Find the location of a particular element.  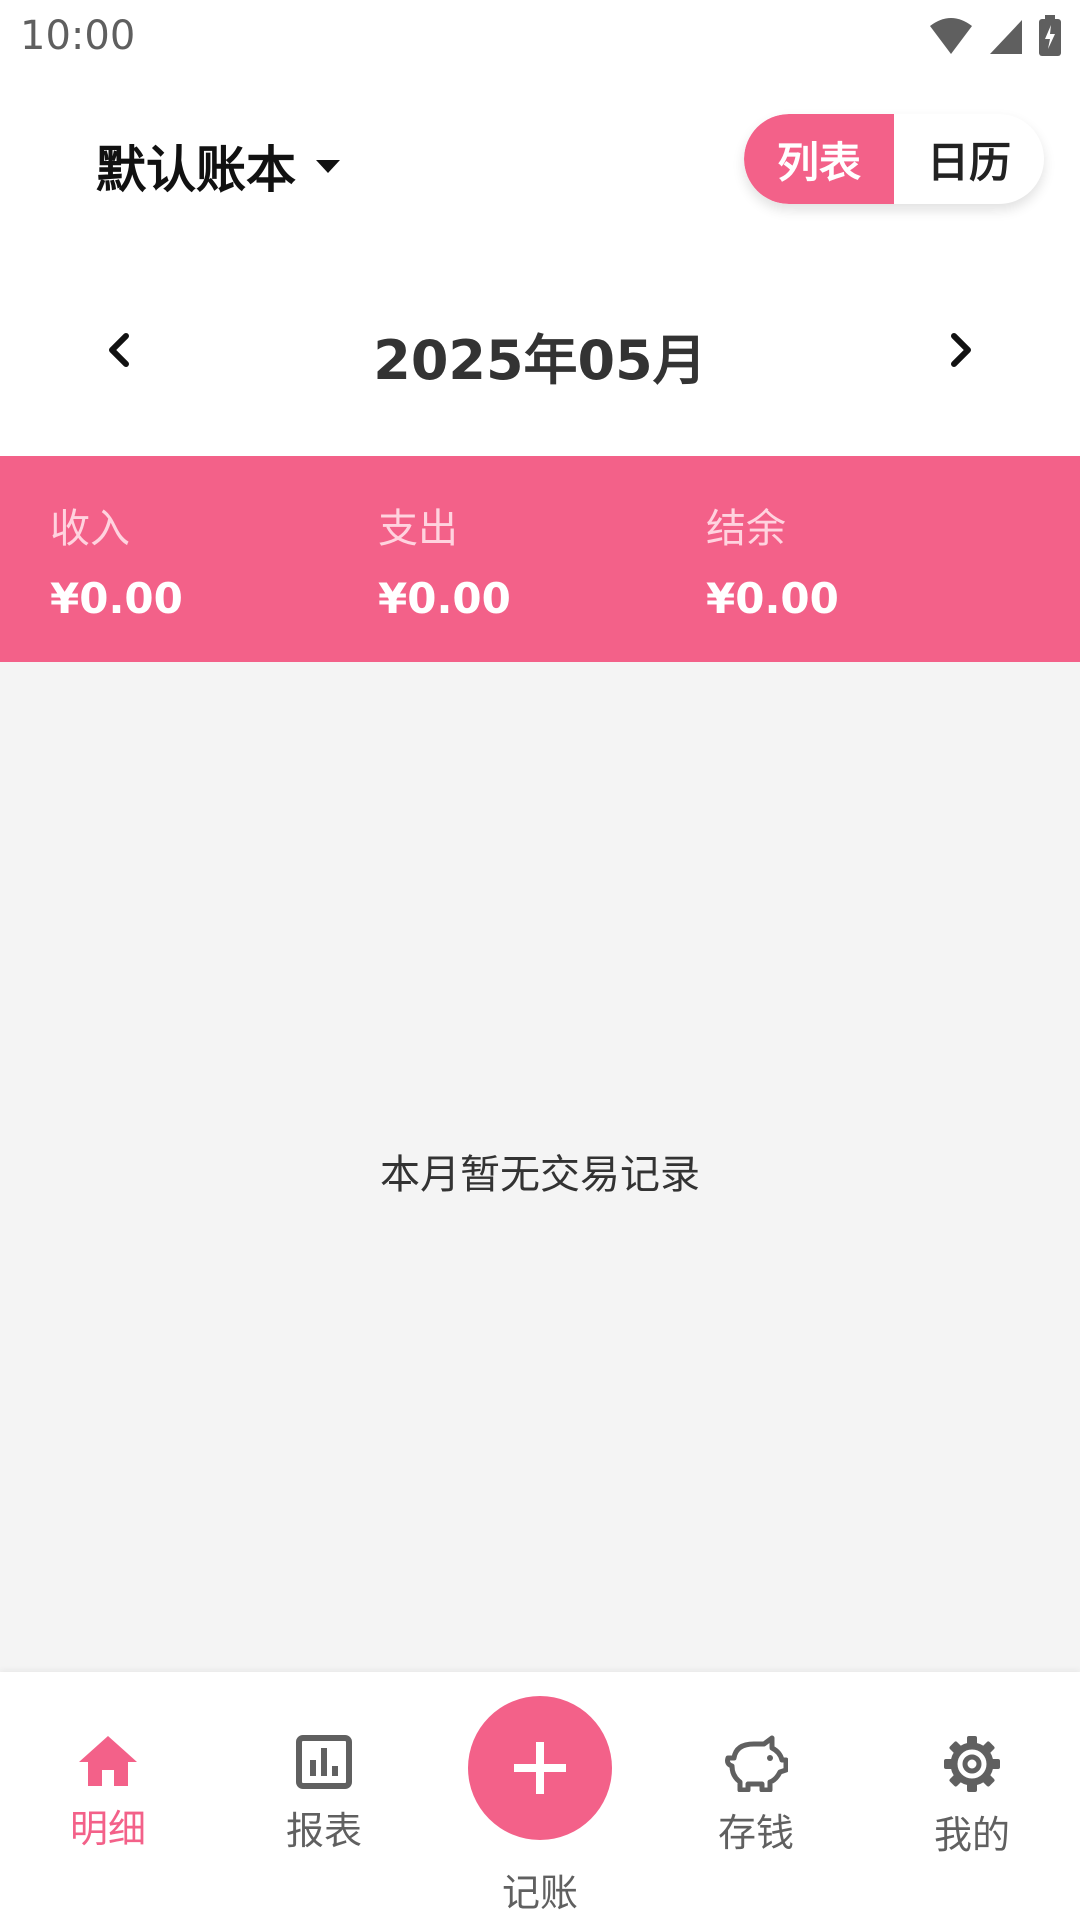

balance-summary: 结余 ¥0.00 is located at coordinates (772, 559).